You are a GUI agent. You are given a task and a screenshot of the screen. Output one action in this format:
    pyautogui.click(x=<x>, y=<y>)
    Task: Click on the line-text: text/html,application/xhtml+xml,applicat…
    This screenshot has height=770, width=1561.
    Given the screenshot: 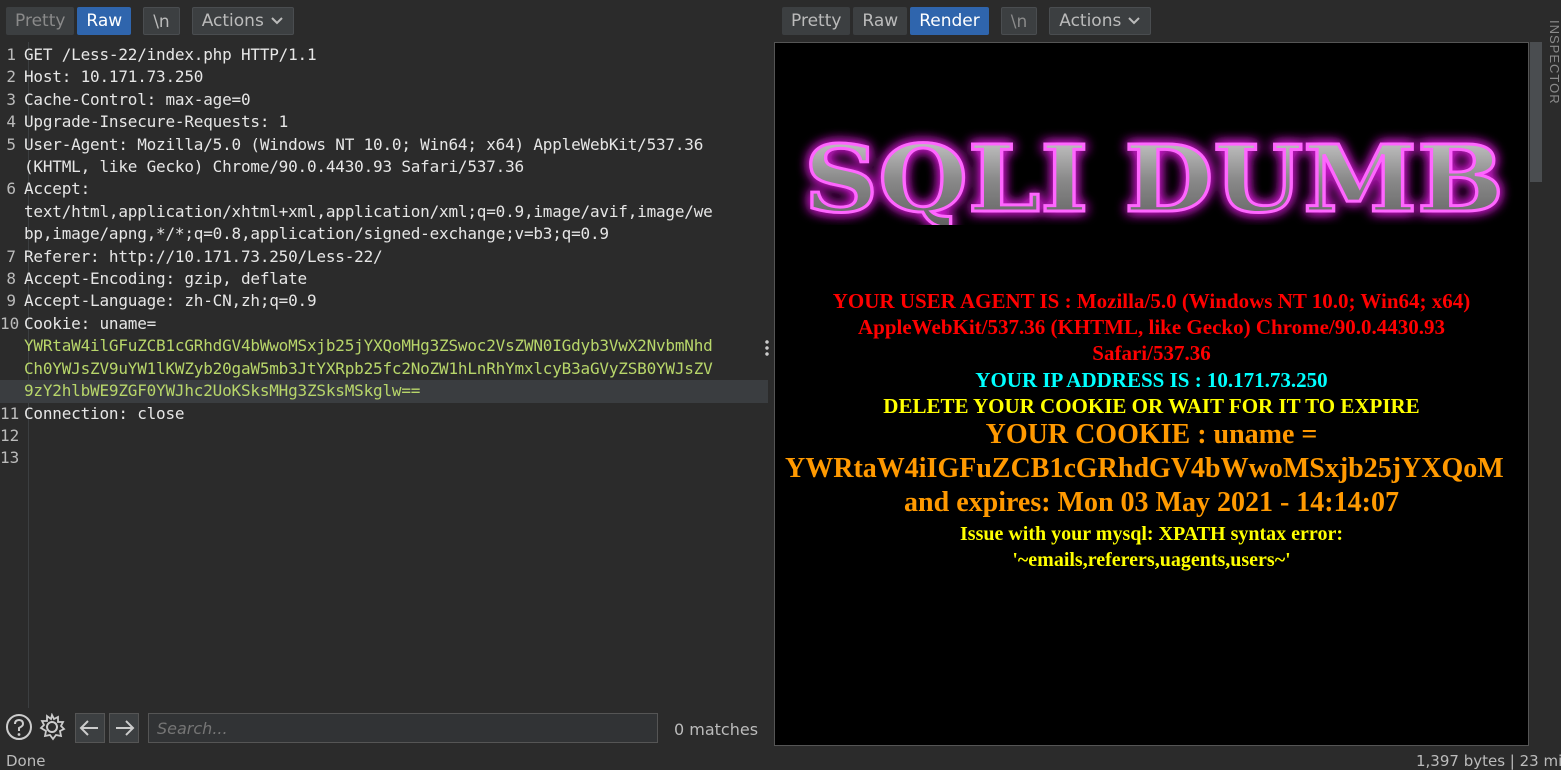 What is the action you would take?
    pyautogui.click(x=368, y=211)
    